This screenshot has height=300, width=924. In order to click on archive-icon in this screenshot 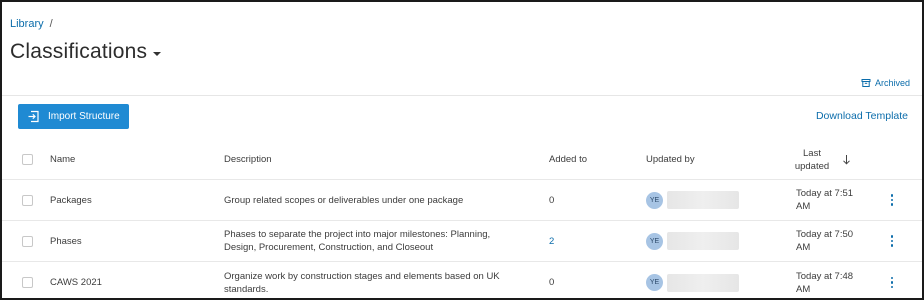, I will do `click(866, 83)`.